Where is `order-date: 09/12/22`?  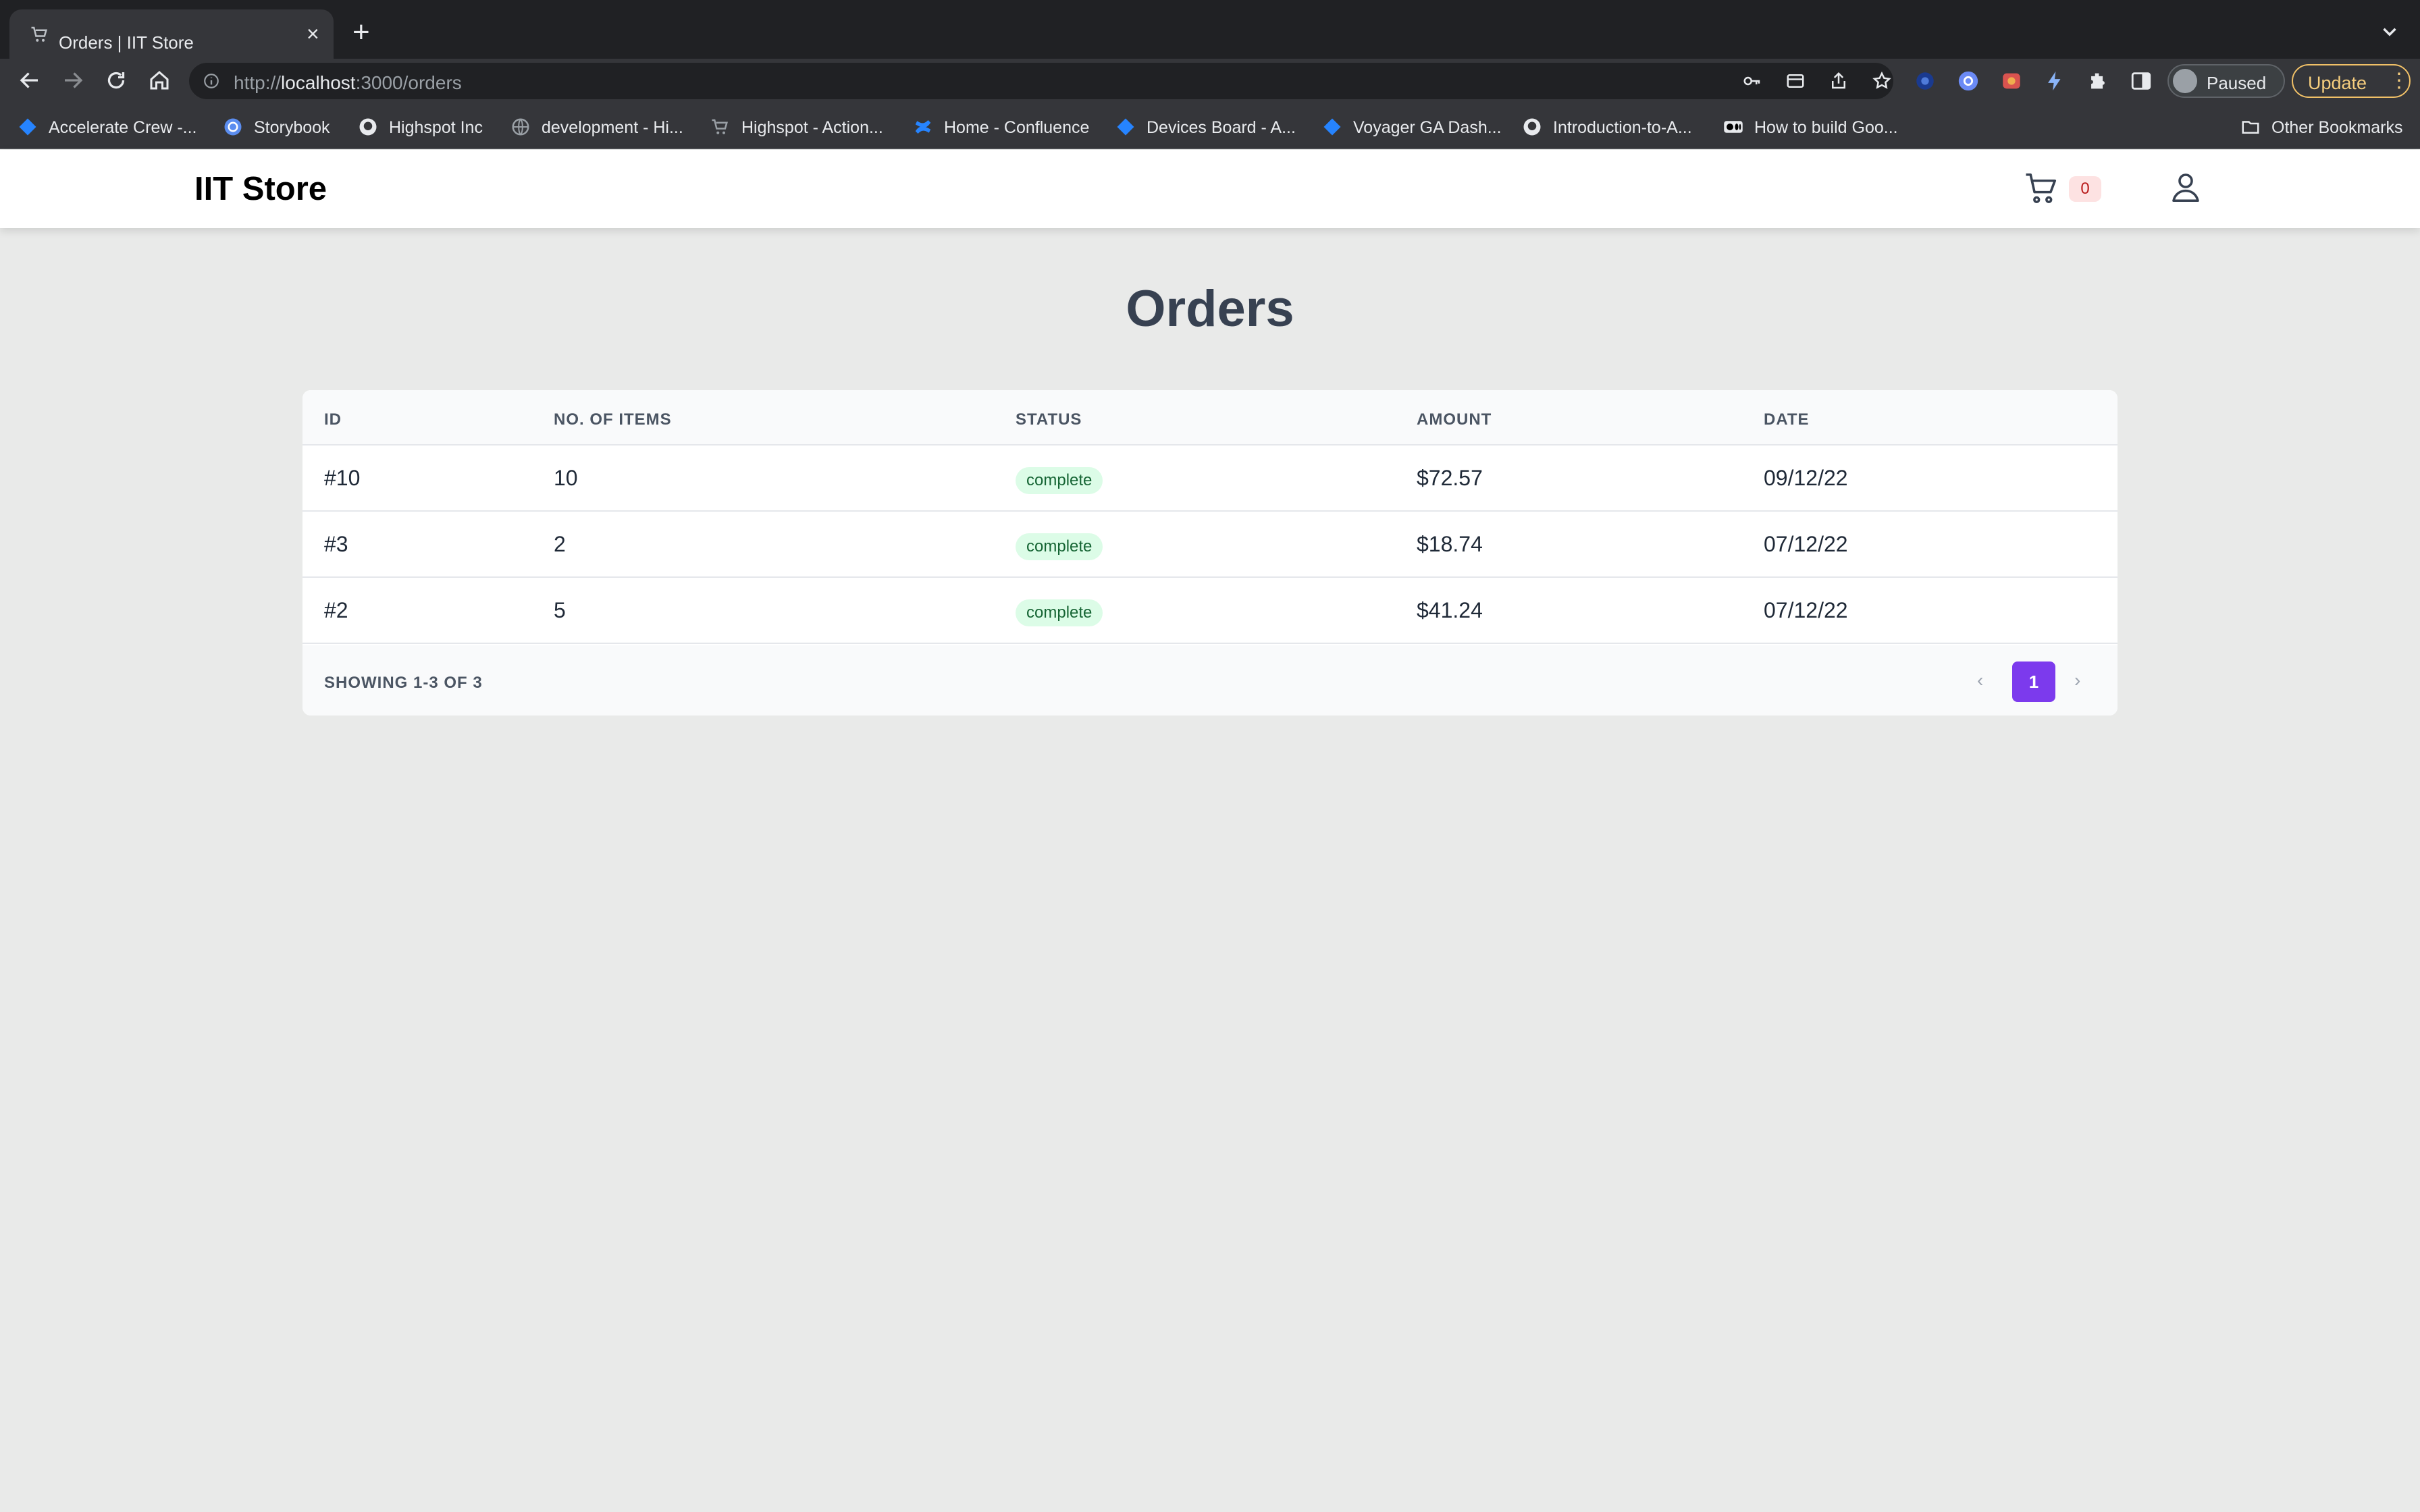
order-date: 09/12/22 is located at coordinates (1806, 478).